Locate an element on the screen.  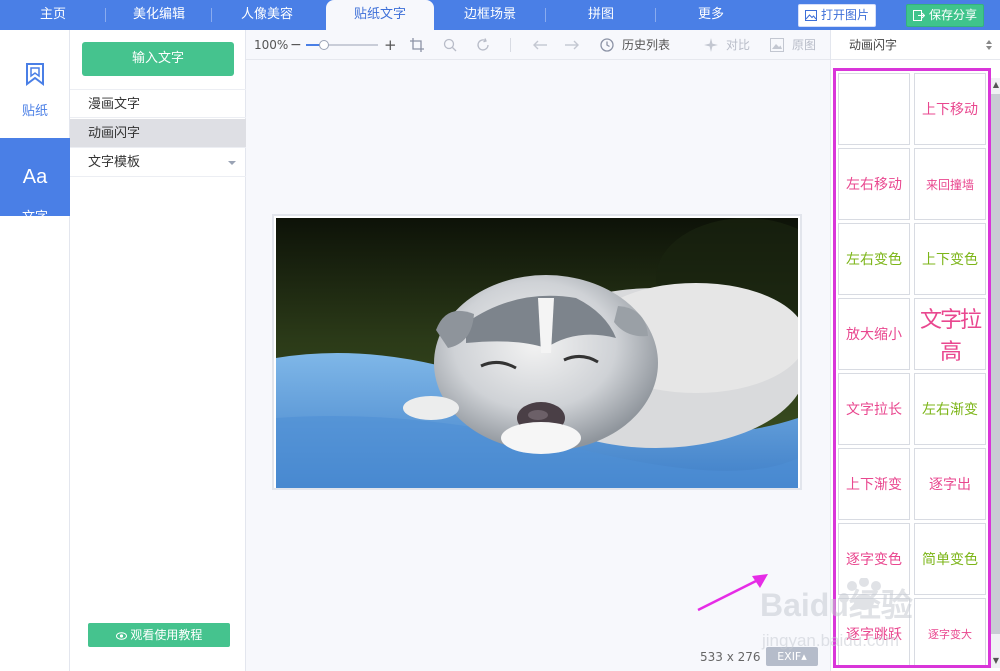
scroll-up-icon: ▲ is located at coordinates (995, 85).